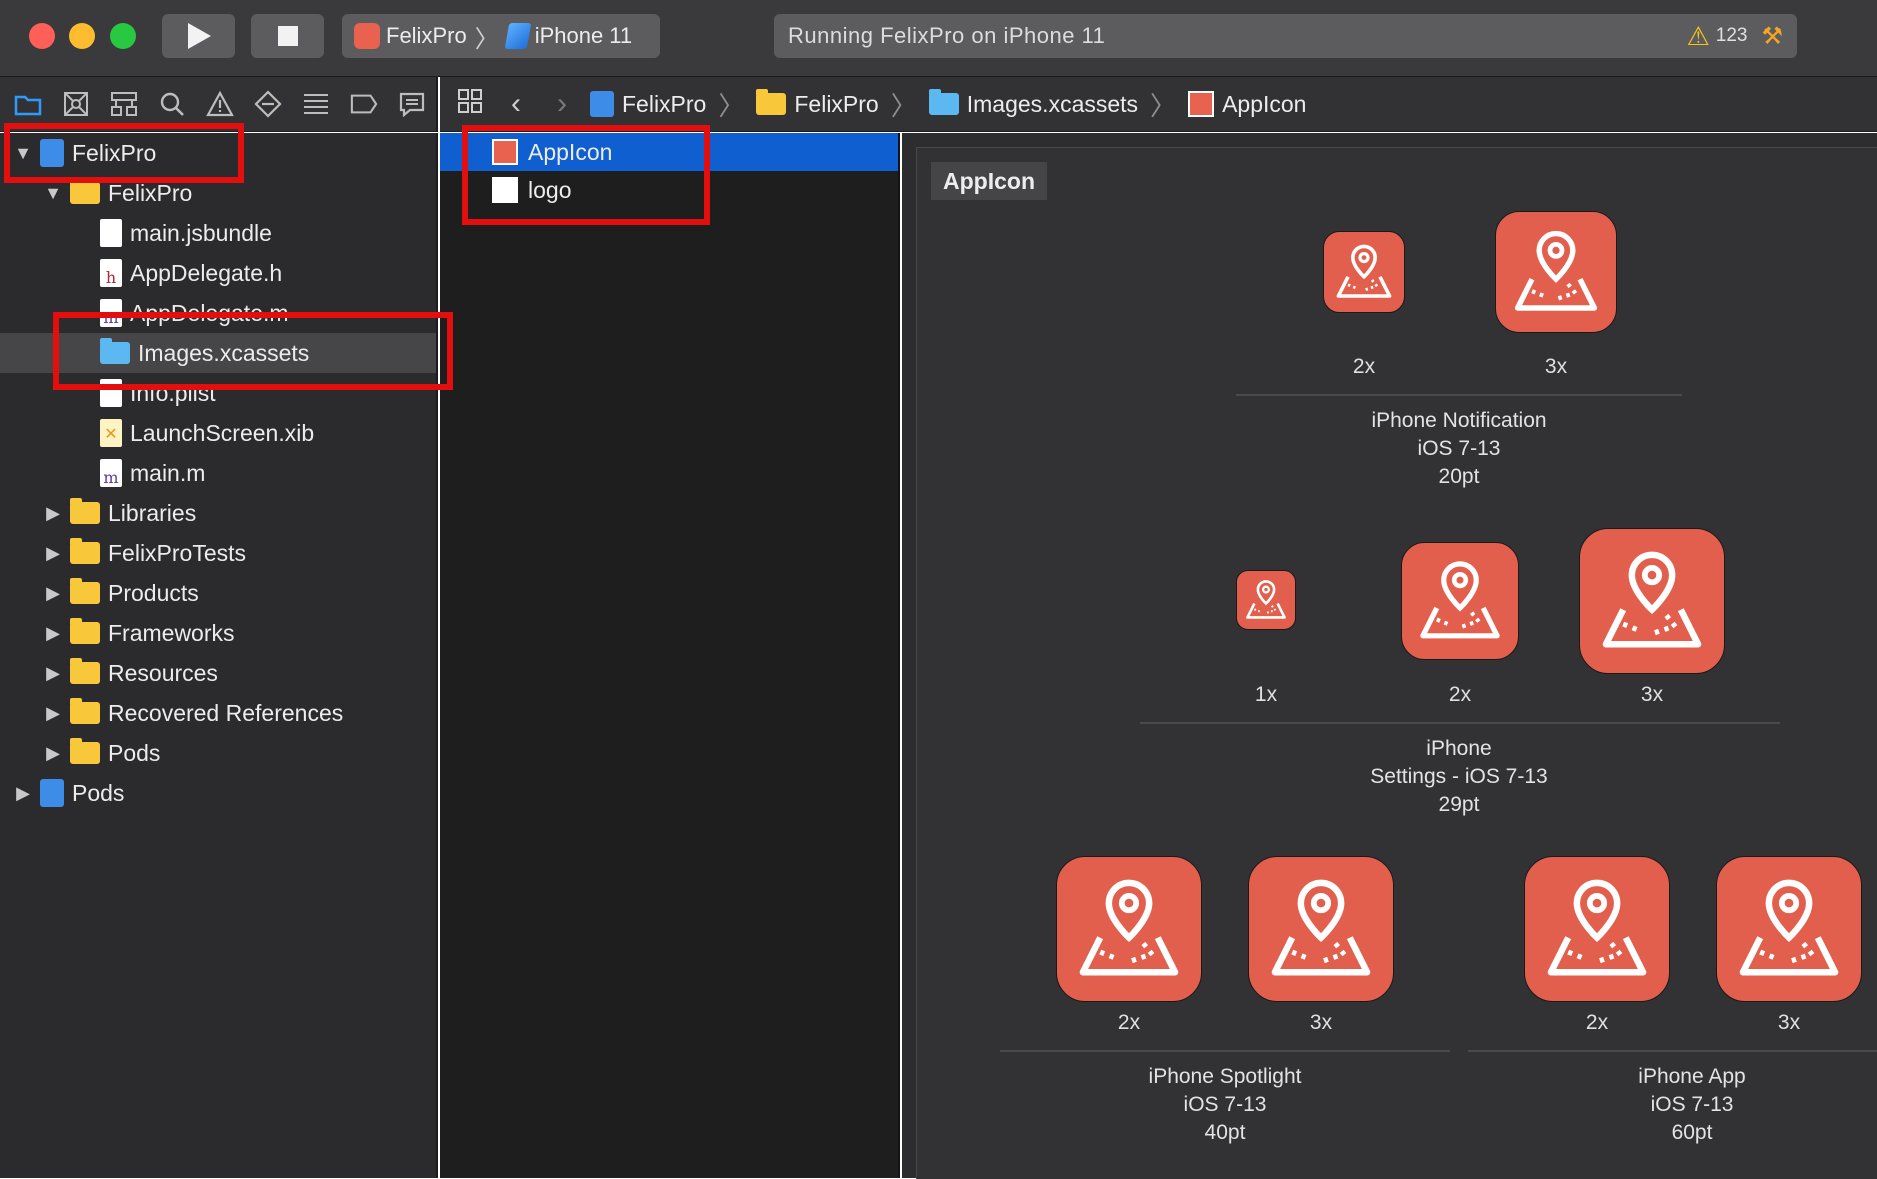 The image size is (1877, 1179). I want to click on project-navigator-folder-icon, so click(28, 104).